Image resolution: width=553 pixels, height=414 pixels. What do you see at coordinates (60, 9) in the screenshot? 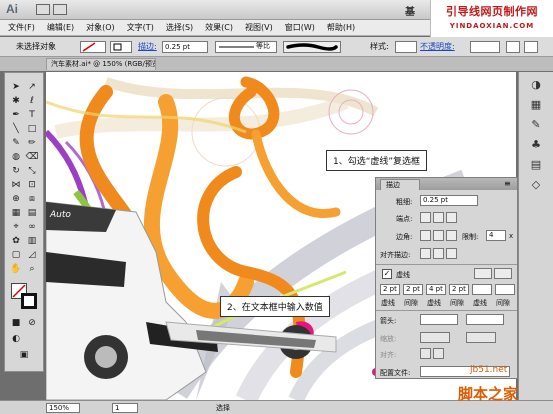
I see `arrange-documents-icon` at bounding box center [60, 9].